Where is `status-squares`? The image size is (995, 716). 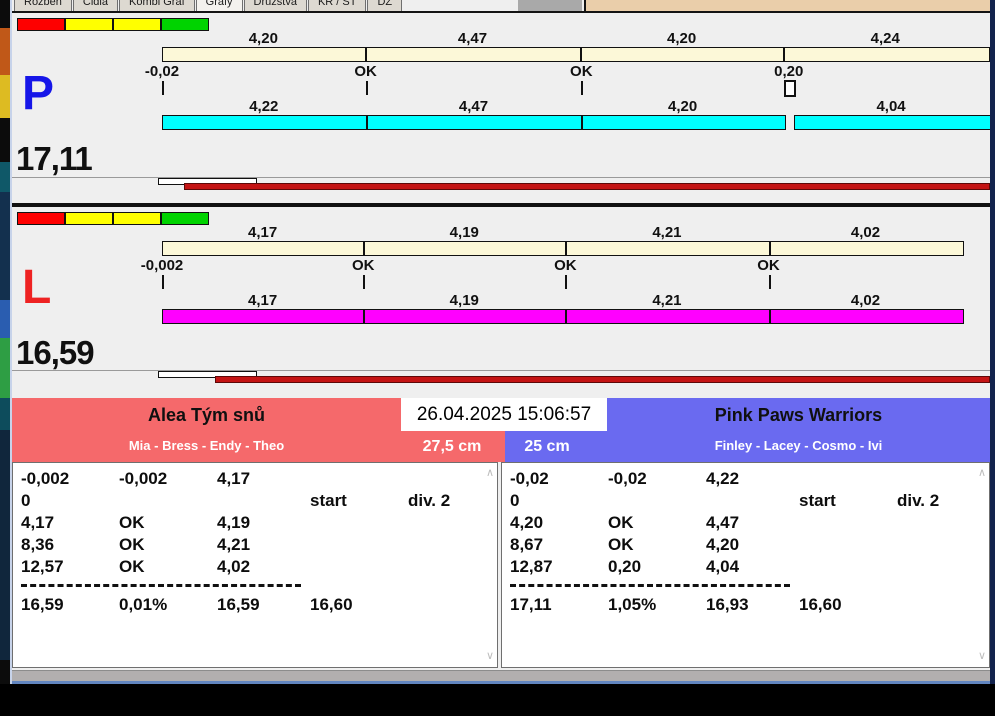
status-squares is located at coordinates (113, 218).